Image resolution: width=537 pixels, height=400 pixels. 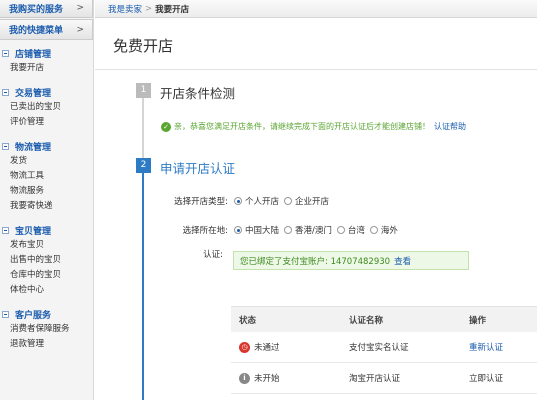 I want to click on shop-type-row: 选择开店类型: 个人开店 企业开店, so click(x=214, y=201).